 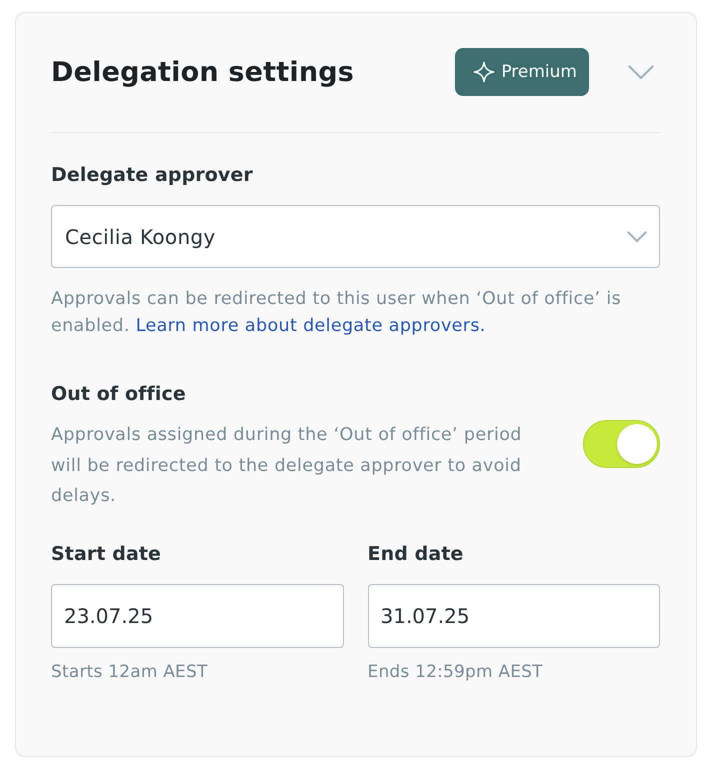 I want to click on section-label: Out of office, so click(x=119, y=394).